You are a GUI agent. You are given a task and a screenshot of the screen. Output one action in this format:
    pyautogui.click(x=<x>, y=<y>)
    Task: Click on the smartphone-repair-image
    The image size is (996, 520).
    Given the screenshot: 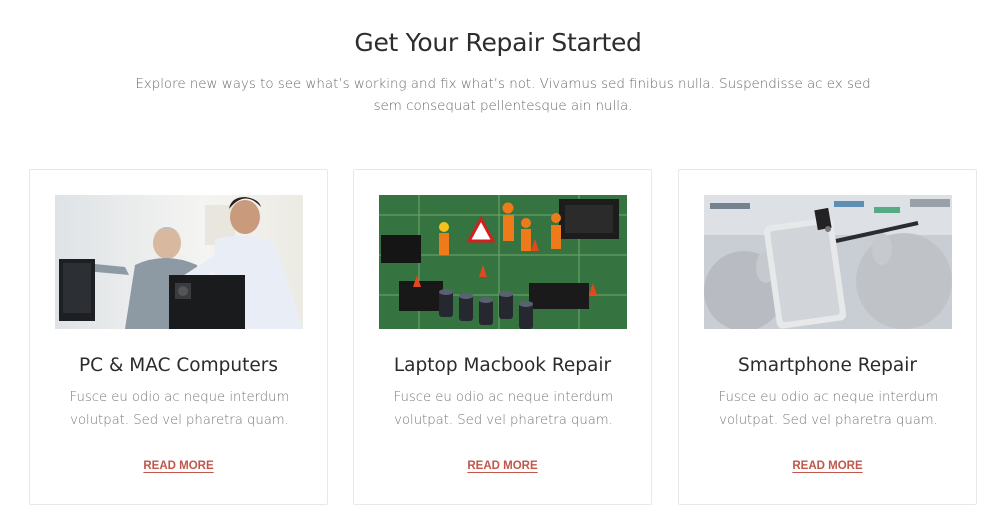 What is the action you would take?
    pyautogui.click(x=828, y=262)
    